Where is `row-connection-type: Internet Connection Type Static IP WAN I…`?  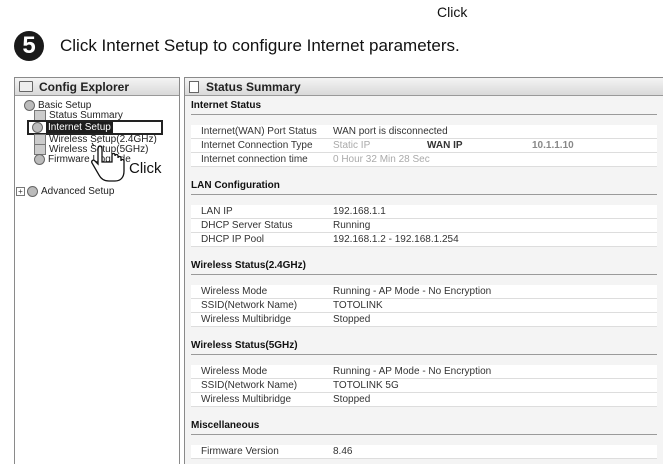
row-connection-type: Internet Connection Type Static IP WAN I… is located at coordinates (424, 146).